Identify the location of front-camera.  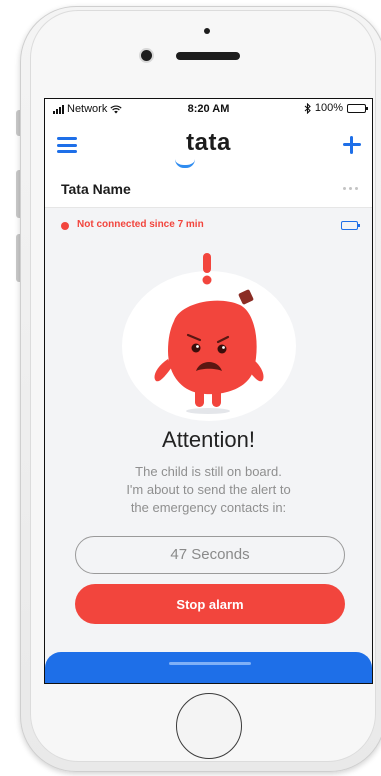
(146, 55).